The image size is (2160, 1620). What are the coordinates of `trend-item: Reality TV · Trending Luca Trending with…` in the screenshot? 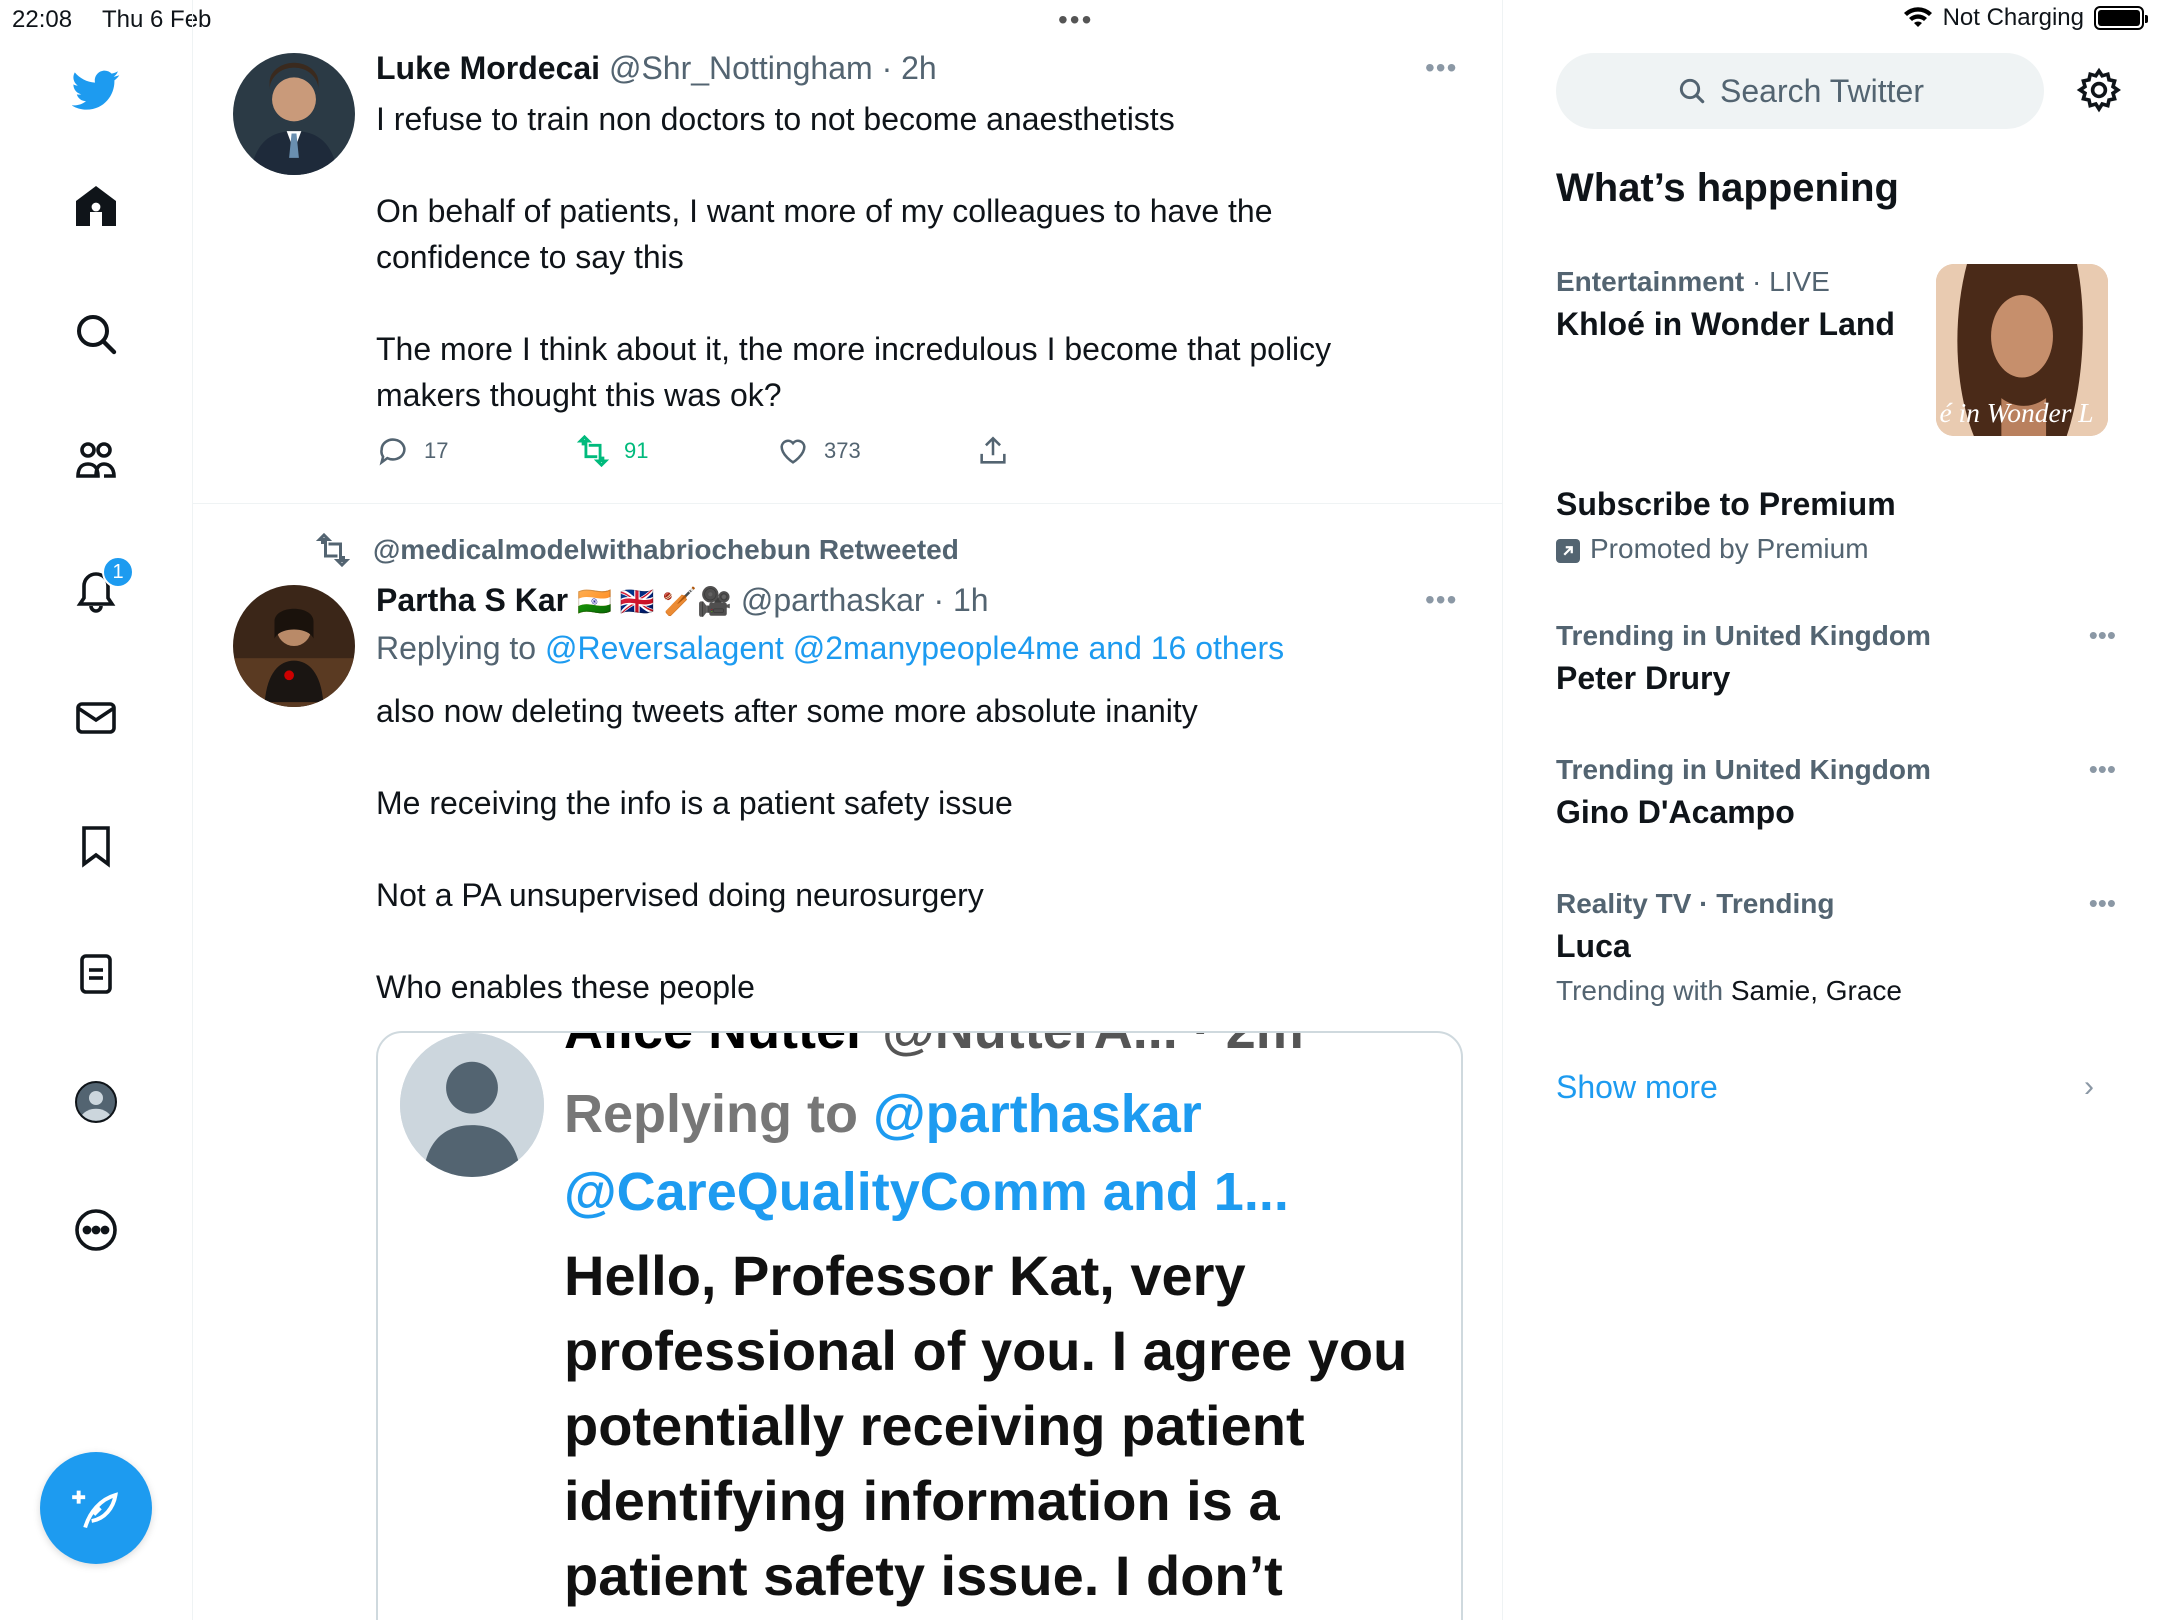 It's located at (1836, 947).